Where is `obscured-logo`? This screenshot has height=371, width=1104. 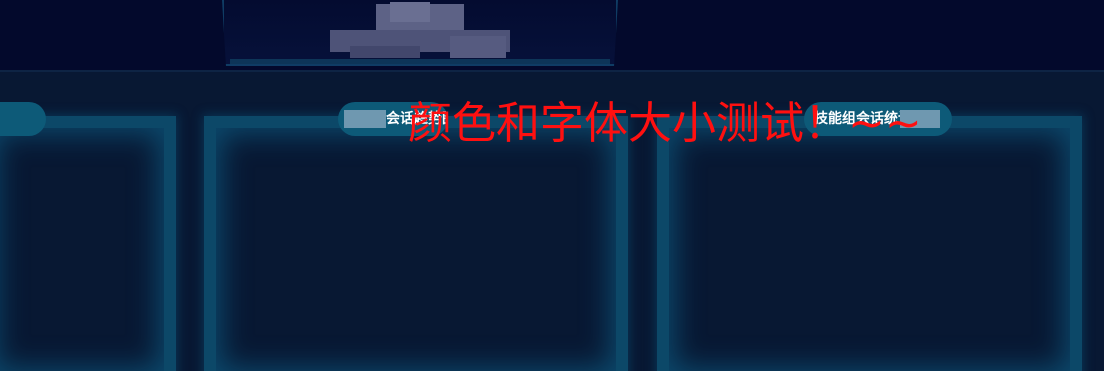 obscured-logo is located at coordinates (420, 31).